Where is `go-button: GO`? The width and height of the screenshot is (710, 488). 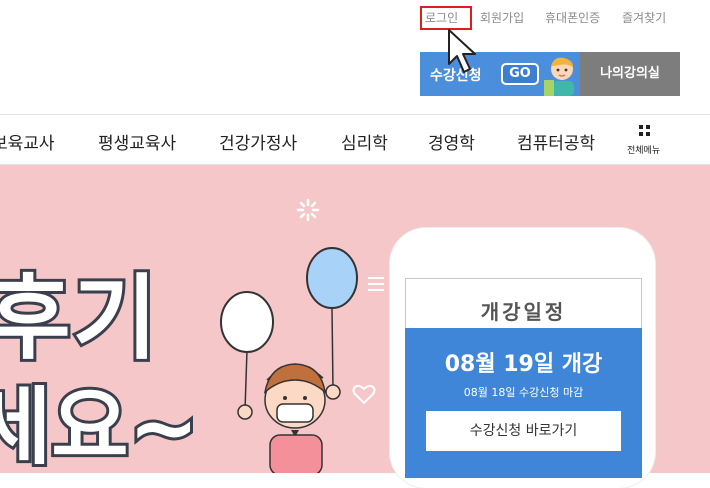 go-button: GO is located at coordinates (520, 74).